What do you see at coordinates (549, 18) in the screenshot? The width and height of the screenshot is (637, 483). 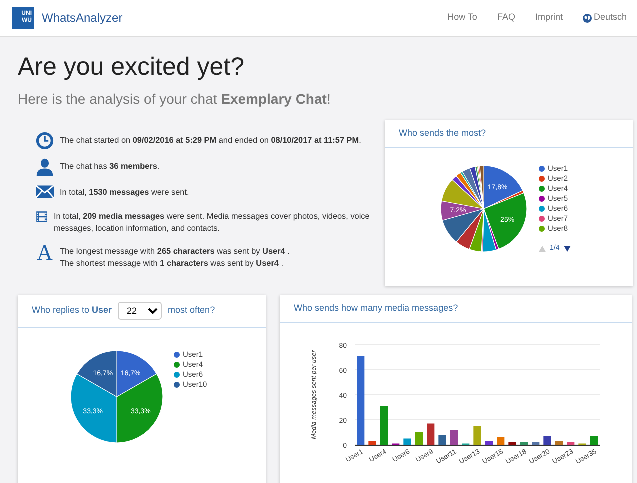 I see `nav-link: Imprint` at bounding box center [549, 18].